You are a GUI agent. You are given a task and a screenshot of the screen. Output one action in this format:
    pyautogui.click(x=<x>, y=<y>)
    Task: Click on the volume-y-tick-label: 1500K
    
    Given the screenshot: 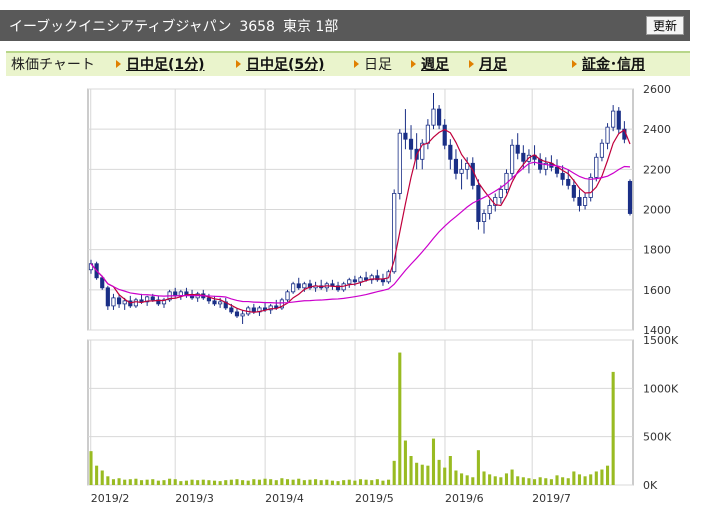 What is the action you would take?
    pyautogui.click(x=661, y=340)
    